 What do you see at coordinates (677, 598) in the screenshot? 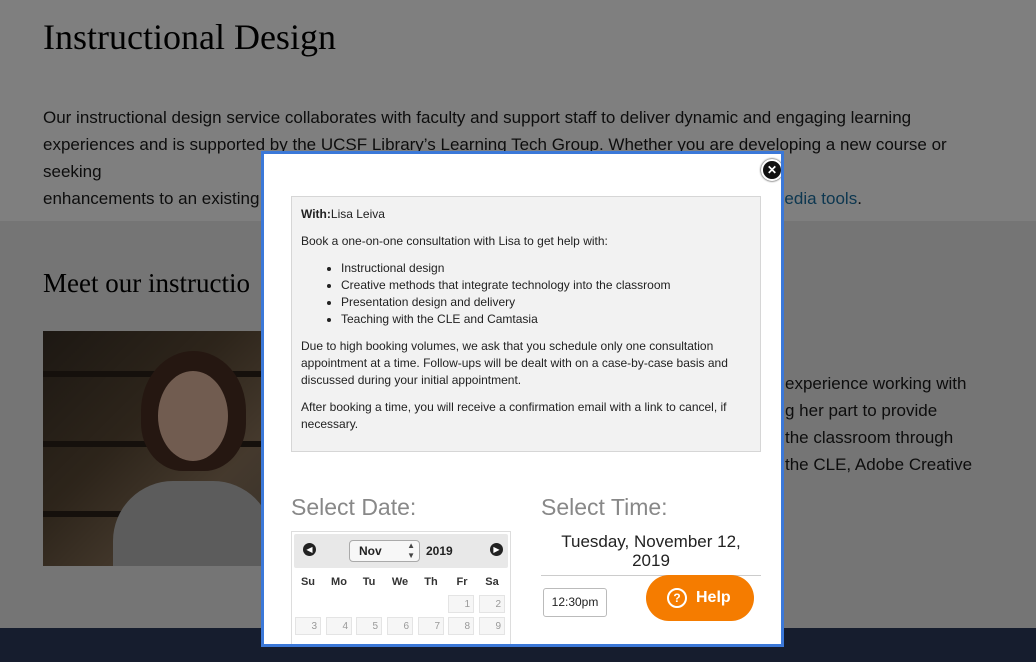
I see `question-icon: ?` at bounding box center [677, 598].